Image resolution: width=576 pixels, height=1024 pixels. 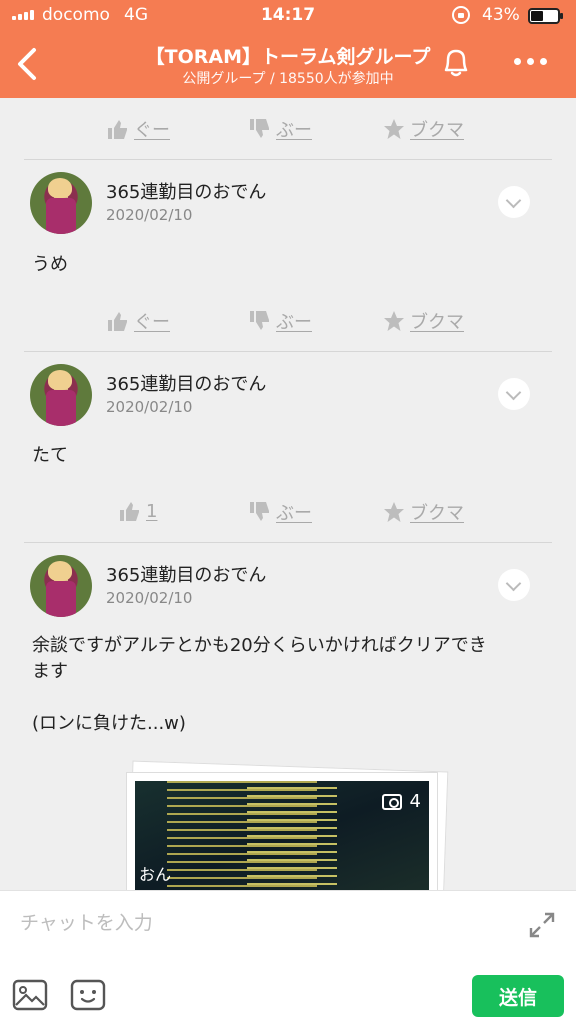 What do you see at coordinates (288, 57) in the screenshot?
I see `group-title: 【TORAM】トーラム剣グループ` at bounding box center [288, 57].